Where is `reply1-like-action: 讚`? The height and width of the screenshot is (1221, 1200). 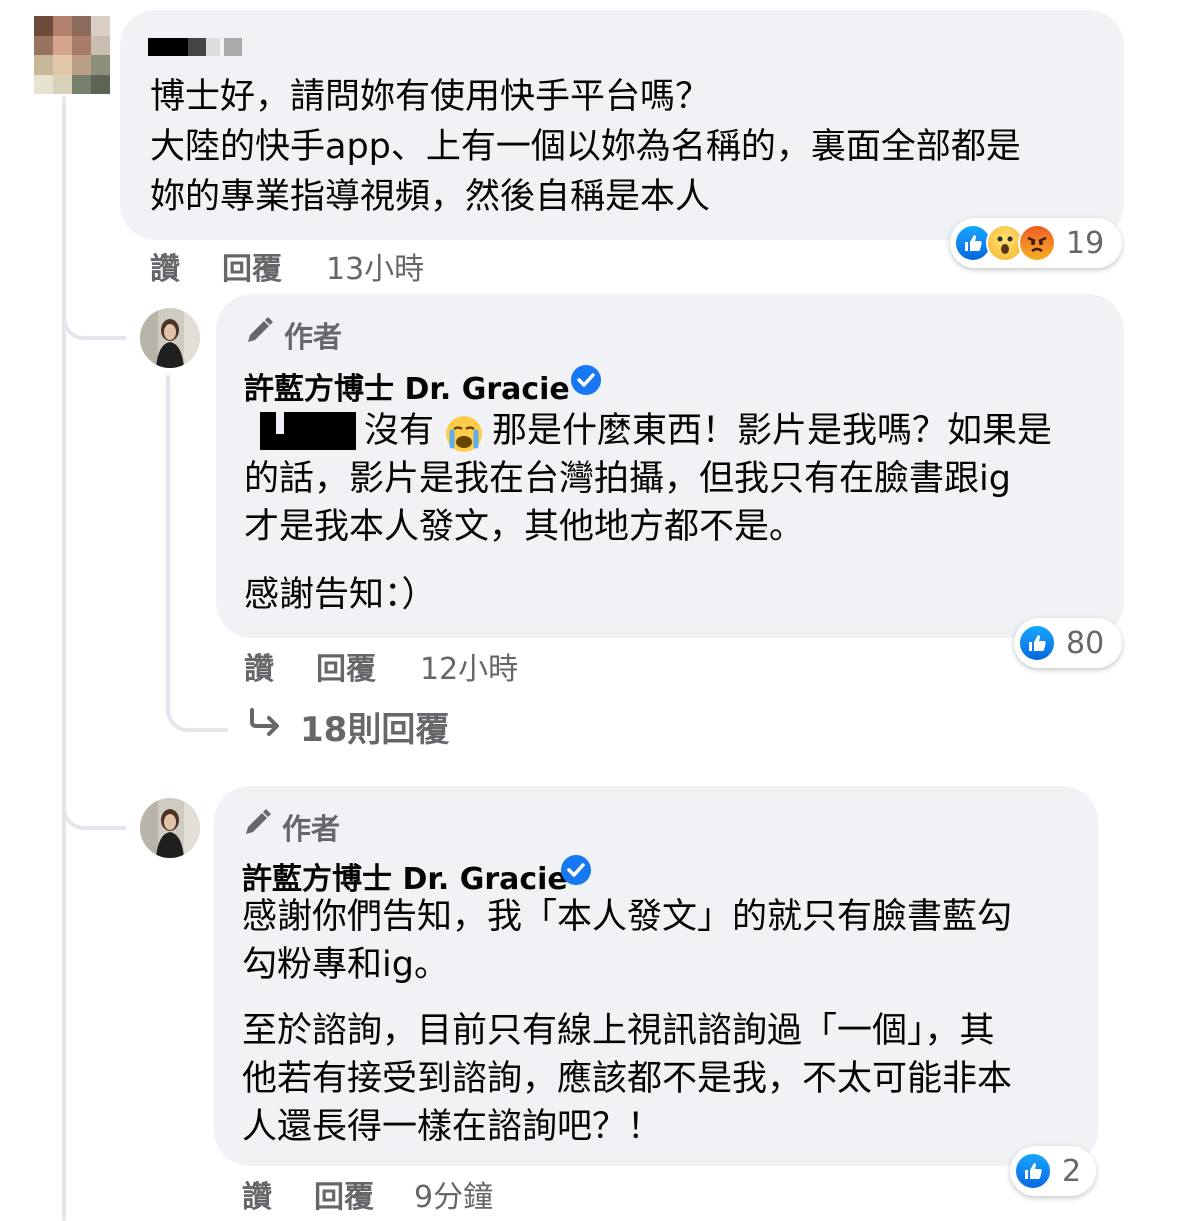 reply1-like-action: 讚 is located at coordinates (259, 666).